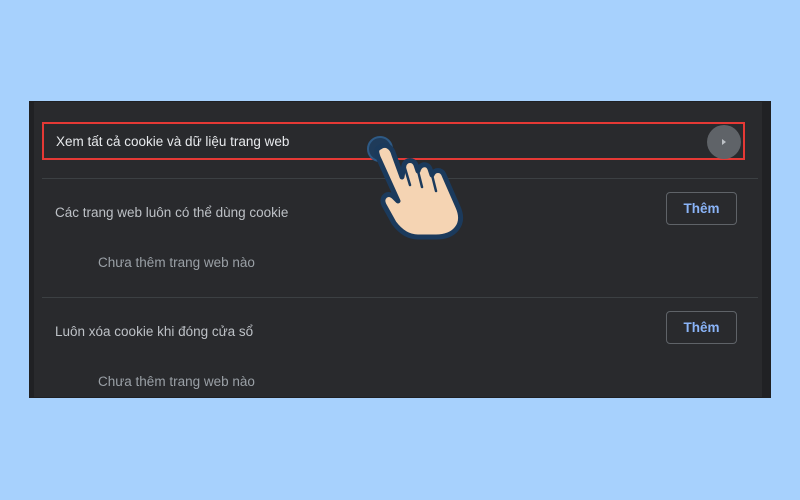 The height and width of the screenshot is (500, 800). What do you see at coordinates (176, 381) in the screenshot?
I see `clear-on-exit-empty-text: Chưa thêm trang web nào` at bounding box center [176, 381].